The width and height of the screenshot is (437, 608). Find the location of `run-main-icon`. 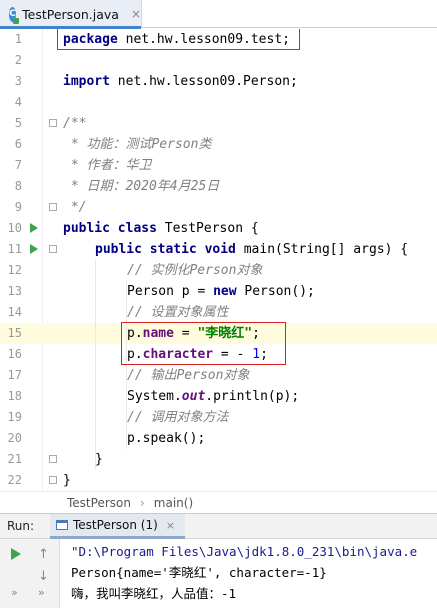

run-main-icon is located at coordinates (34, 249).